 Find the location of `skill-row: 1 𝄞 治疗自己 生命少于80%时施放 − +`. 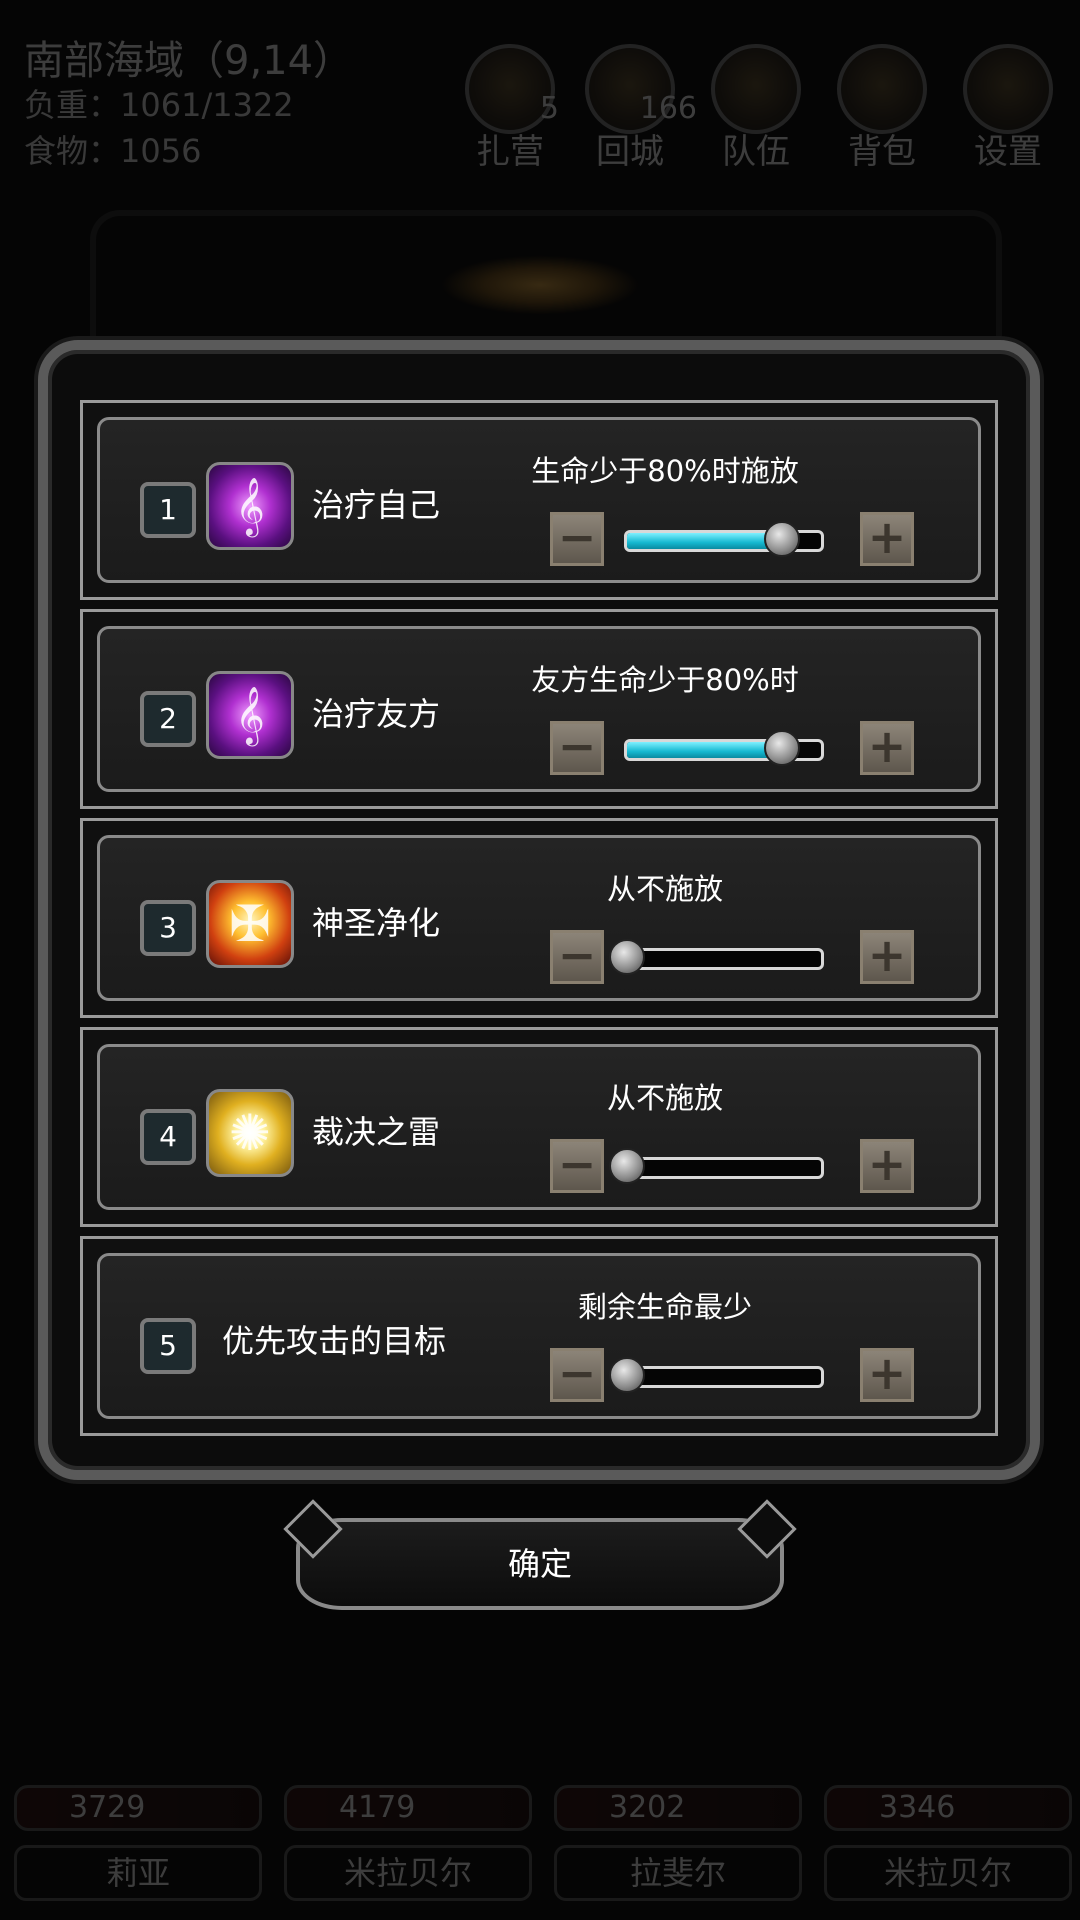

skill-row: 1 𝄞 治疗自己 生命少于80%时施放 − + is located at coordinates (539, 500).